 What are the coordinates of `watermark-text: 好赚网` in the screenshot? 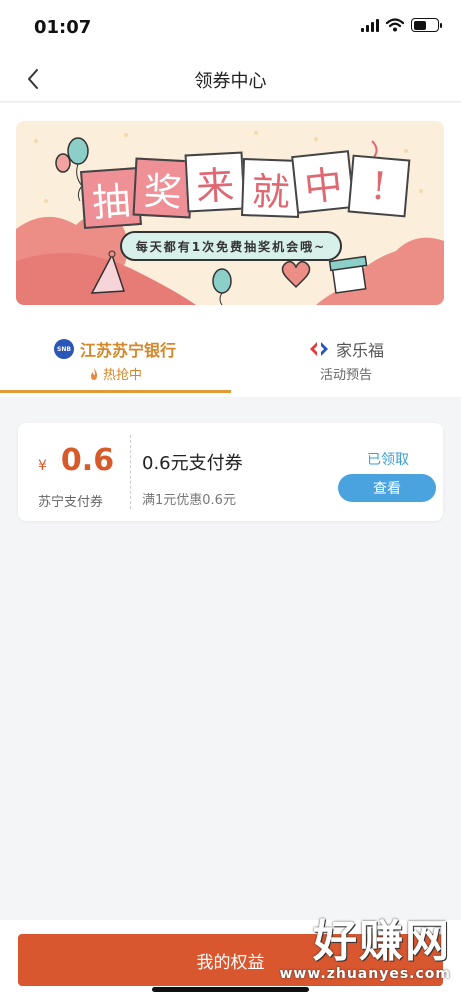 It's located at (382, 941).